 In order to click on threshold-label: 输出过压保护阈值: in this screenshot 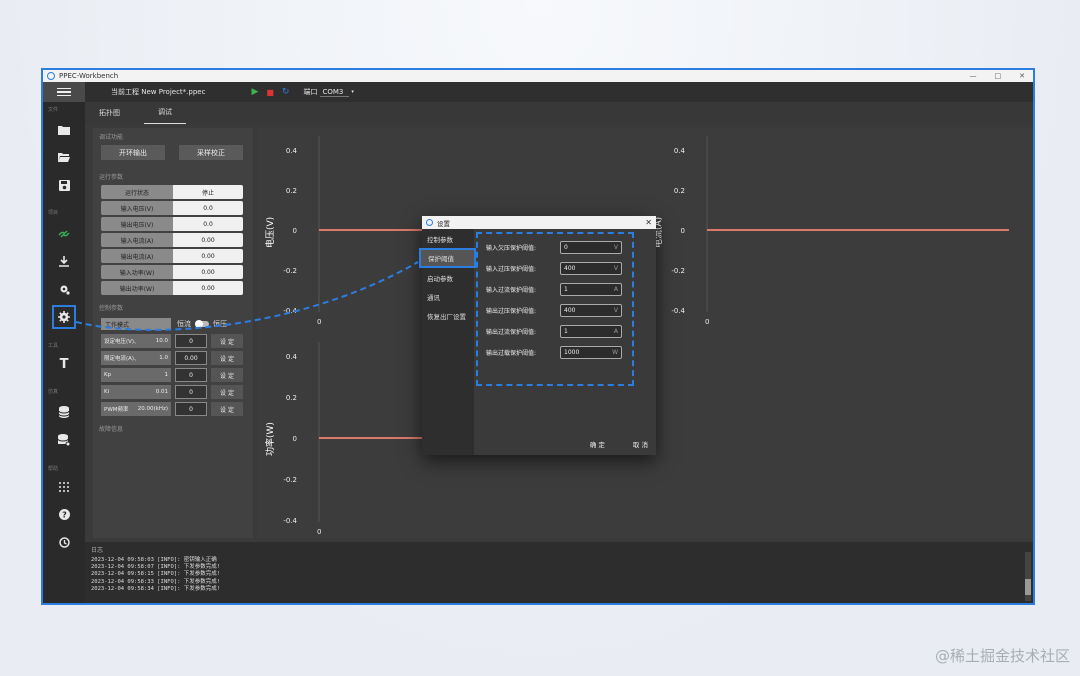, I will do `click(511, 311)`.